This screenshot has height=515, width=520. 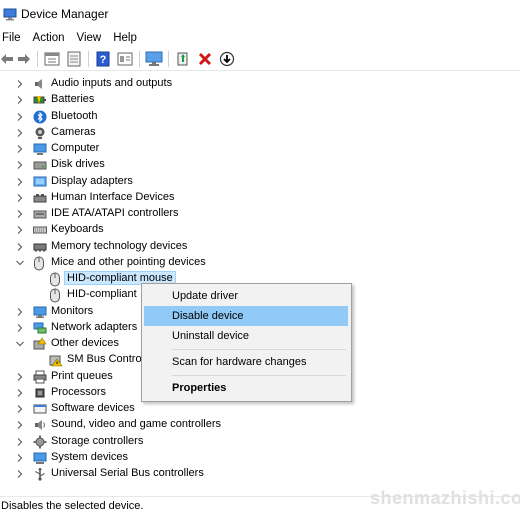 I want to click on update-driver-icon, so click(x=182, y=59).